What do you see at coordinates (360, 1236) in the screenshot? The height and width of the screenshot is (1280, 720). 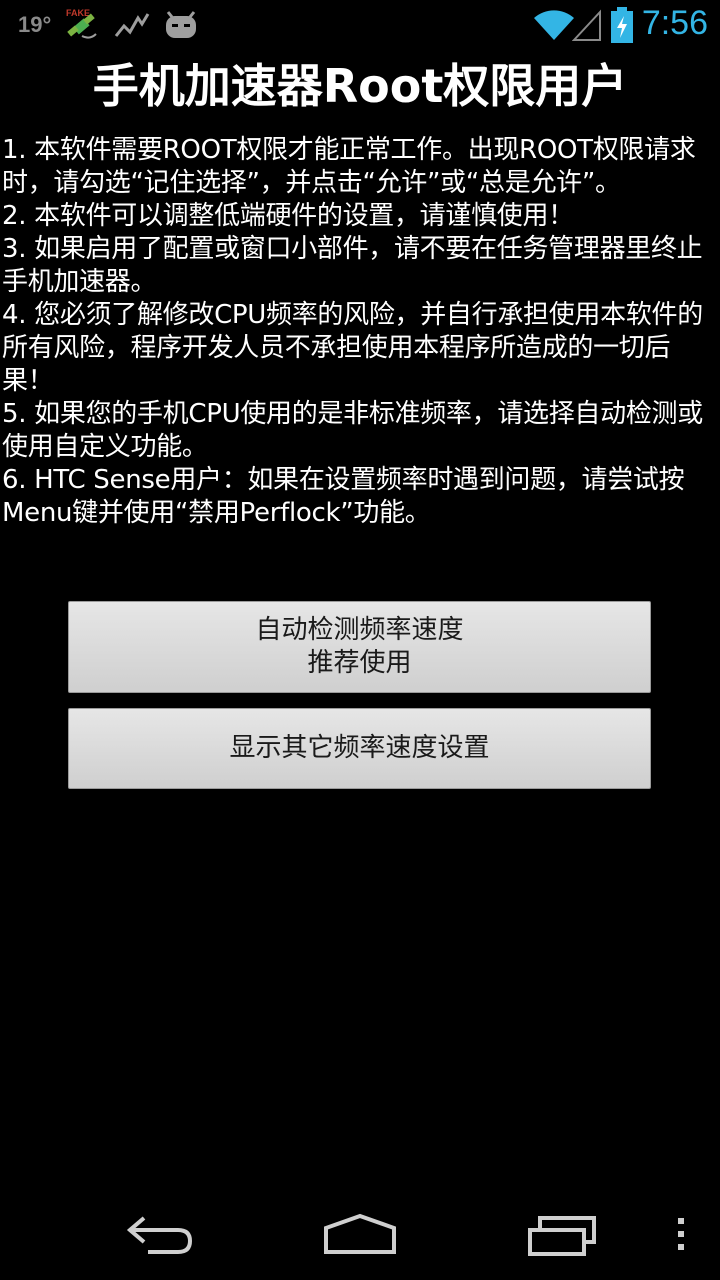 I see `home-icon` at bounding box center [360, 1236].